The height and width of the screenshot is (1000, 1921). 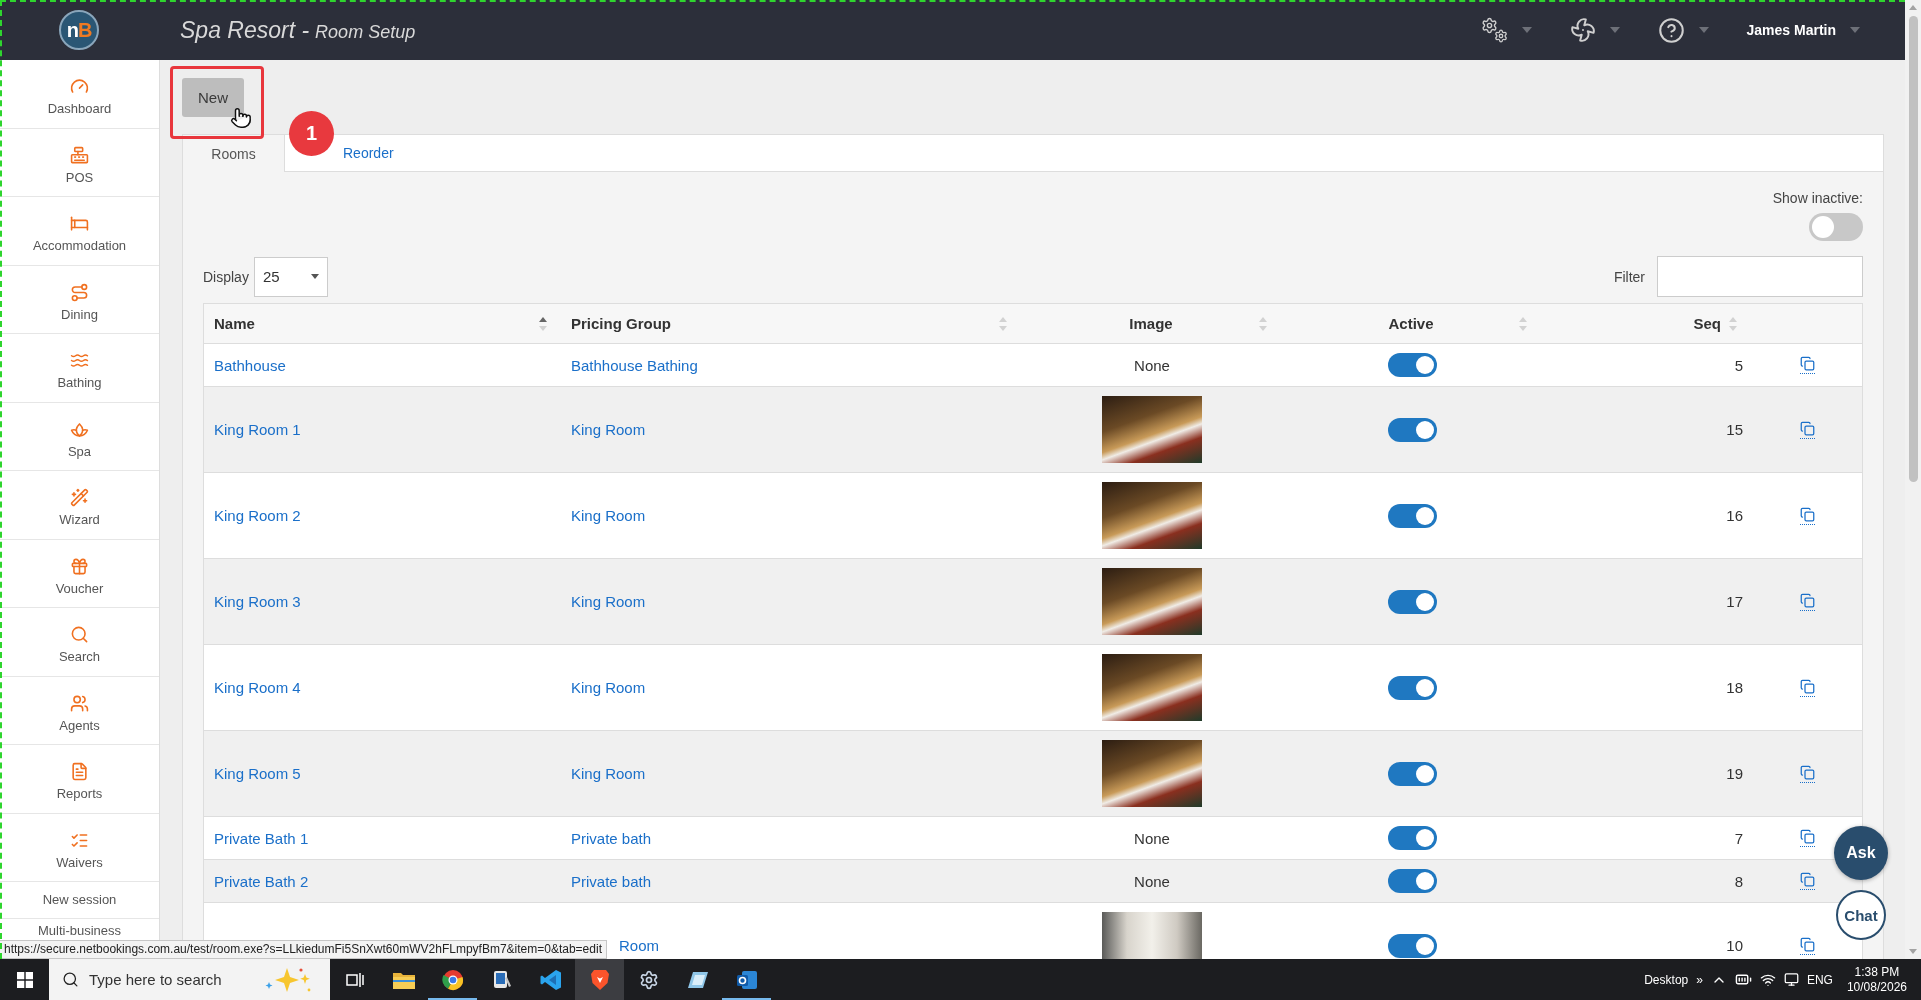 What do you see at coordinates (501, 979) in the screenshot?
I see `tablet-pen-icon` at bounding box center [501, 979].